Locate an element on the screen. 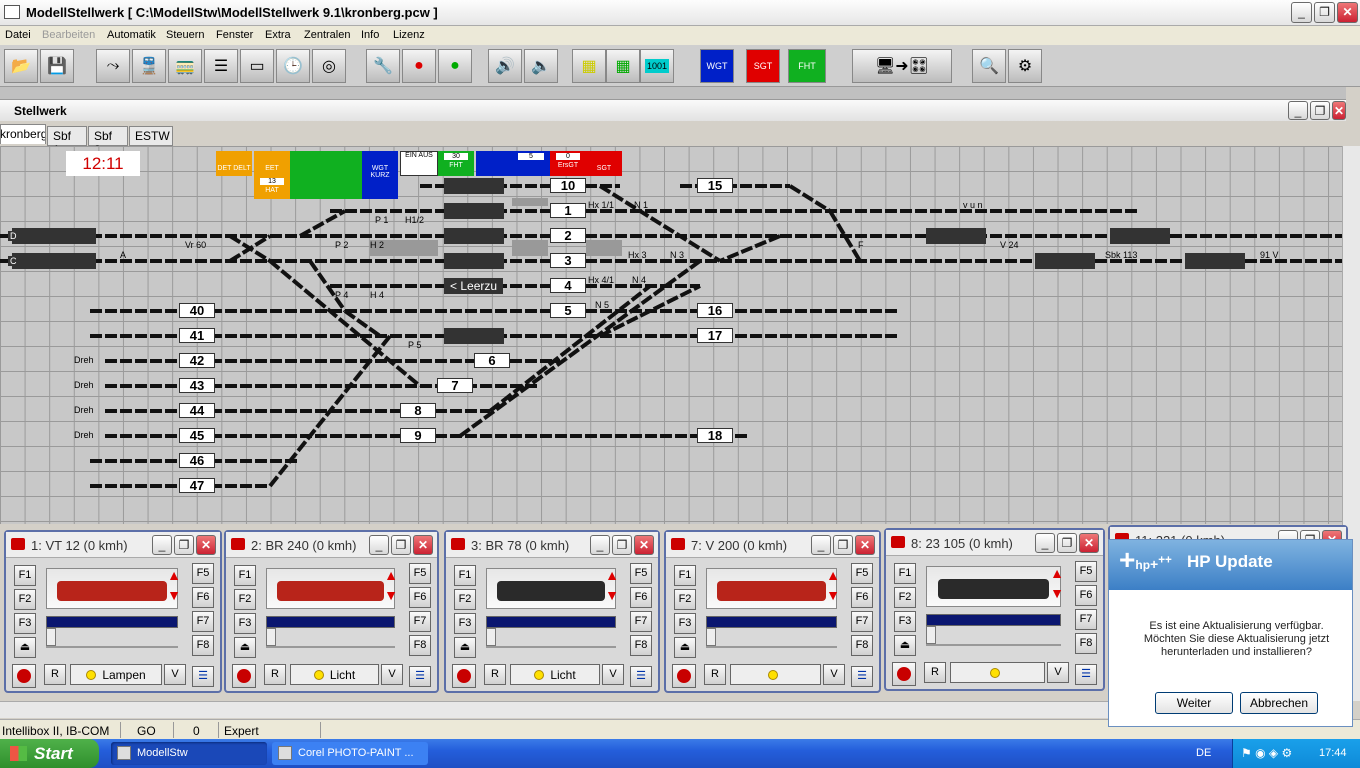 This screenshot has width=1360, height=768. mute-button: 🔈 is located at coordinates (541, 66).